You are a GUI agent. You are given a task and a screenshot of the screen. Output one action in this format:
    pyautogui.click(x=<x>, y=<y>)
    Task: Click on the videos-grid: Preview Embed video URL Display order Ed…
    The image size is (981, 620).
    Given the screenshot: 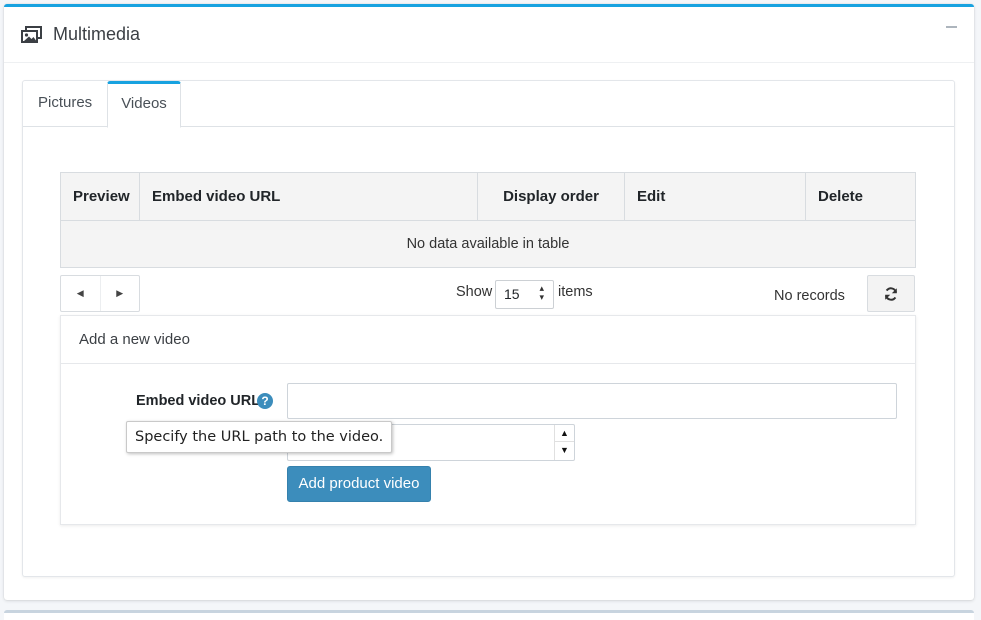 What is the action you would take?
    pyautogui.click(x=488, y=220)
    